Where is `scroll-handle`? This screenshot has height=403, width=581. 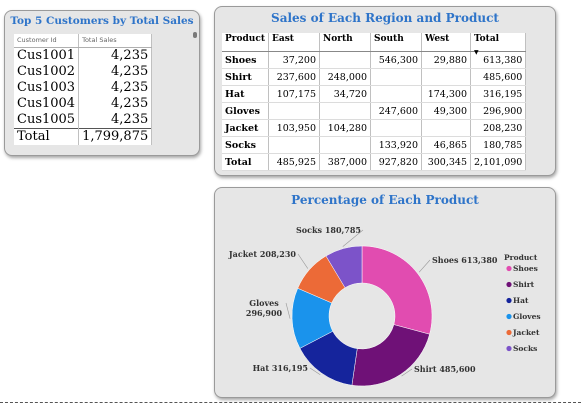 scroll-handle is located at coordinates (195, 35).